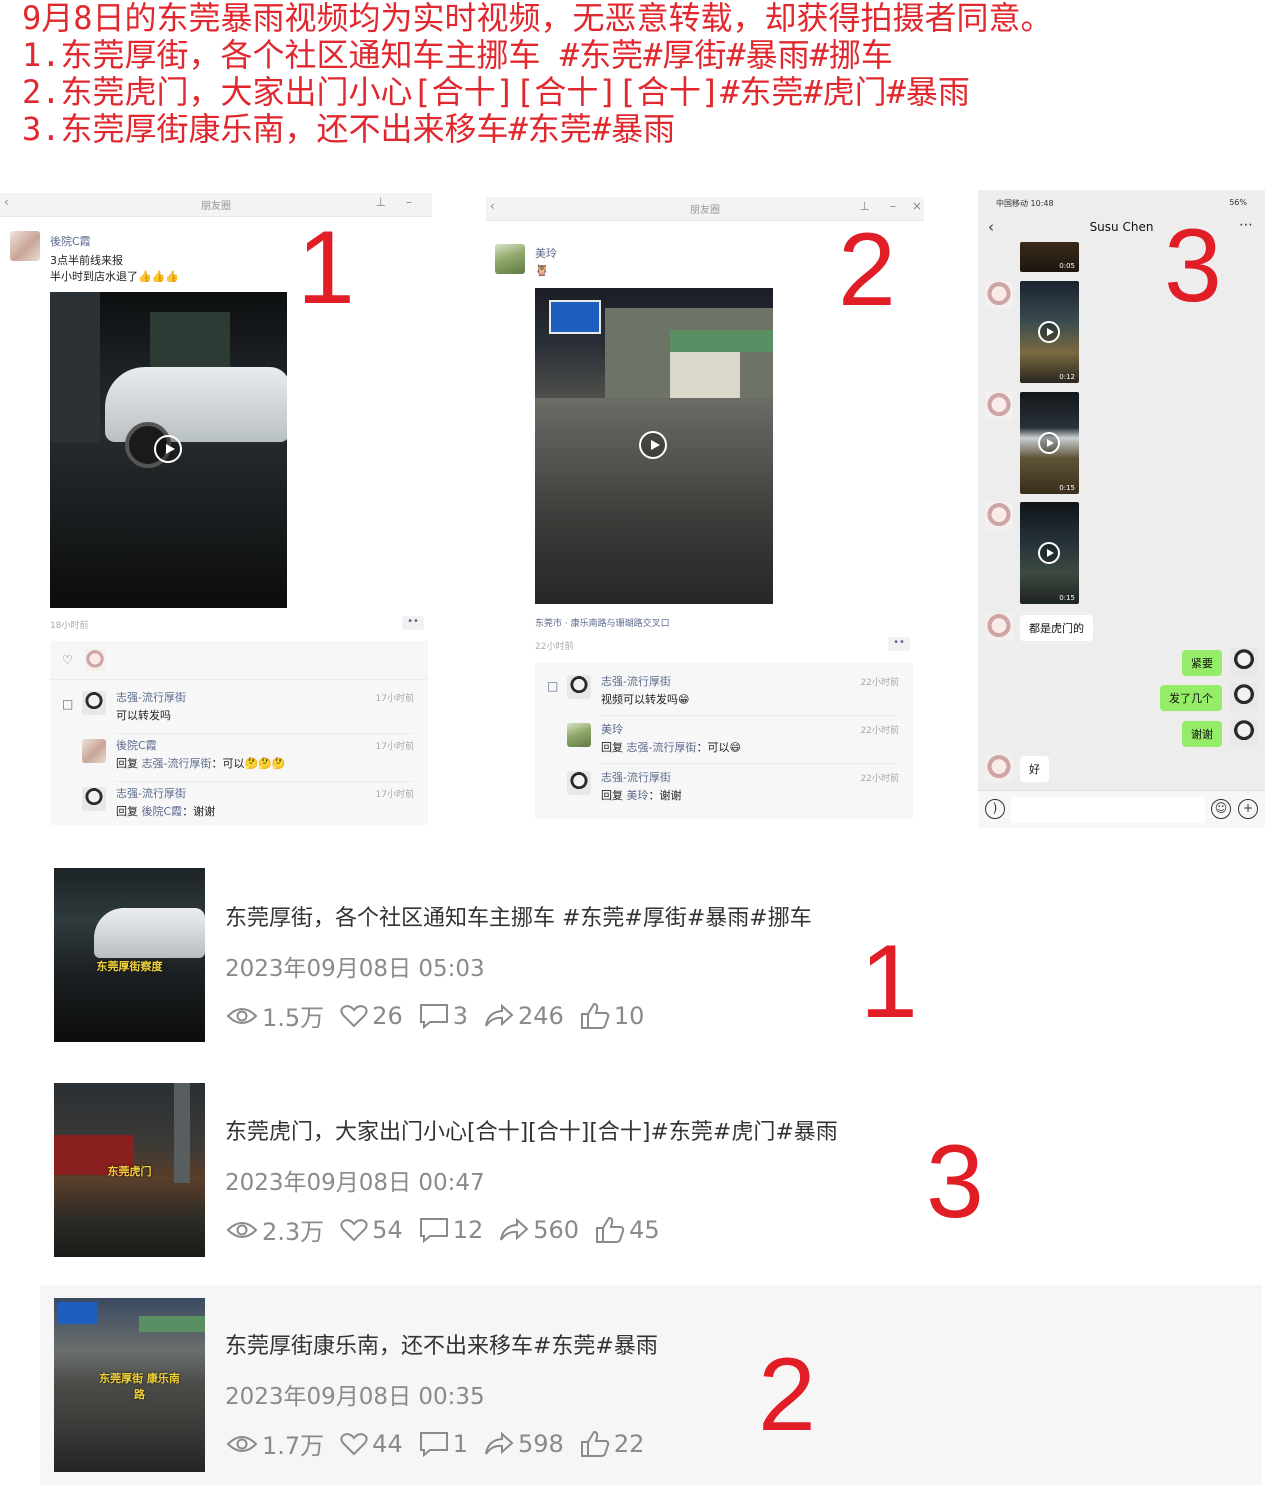 Image resolution: width=1280 pixels, height=1488 pixels. Describe the element at coordinates (1108, 810) in the screenshot. I see `message-input` at that location.